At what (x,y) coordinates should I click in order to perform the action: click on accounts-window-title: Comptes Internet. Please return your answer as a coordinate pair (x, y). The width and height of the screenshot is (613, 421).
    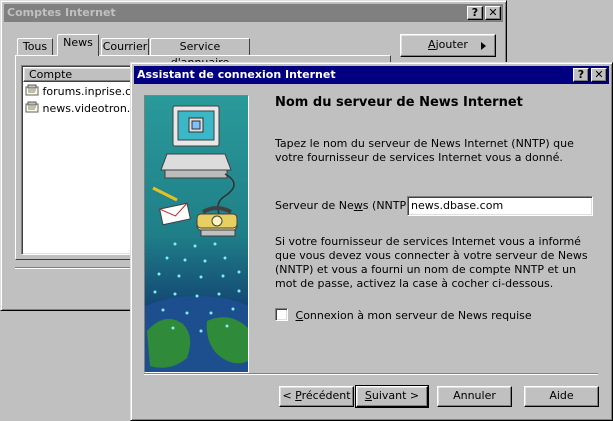
    Looking at the image, I should click on (61, 12).